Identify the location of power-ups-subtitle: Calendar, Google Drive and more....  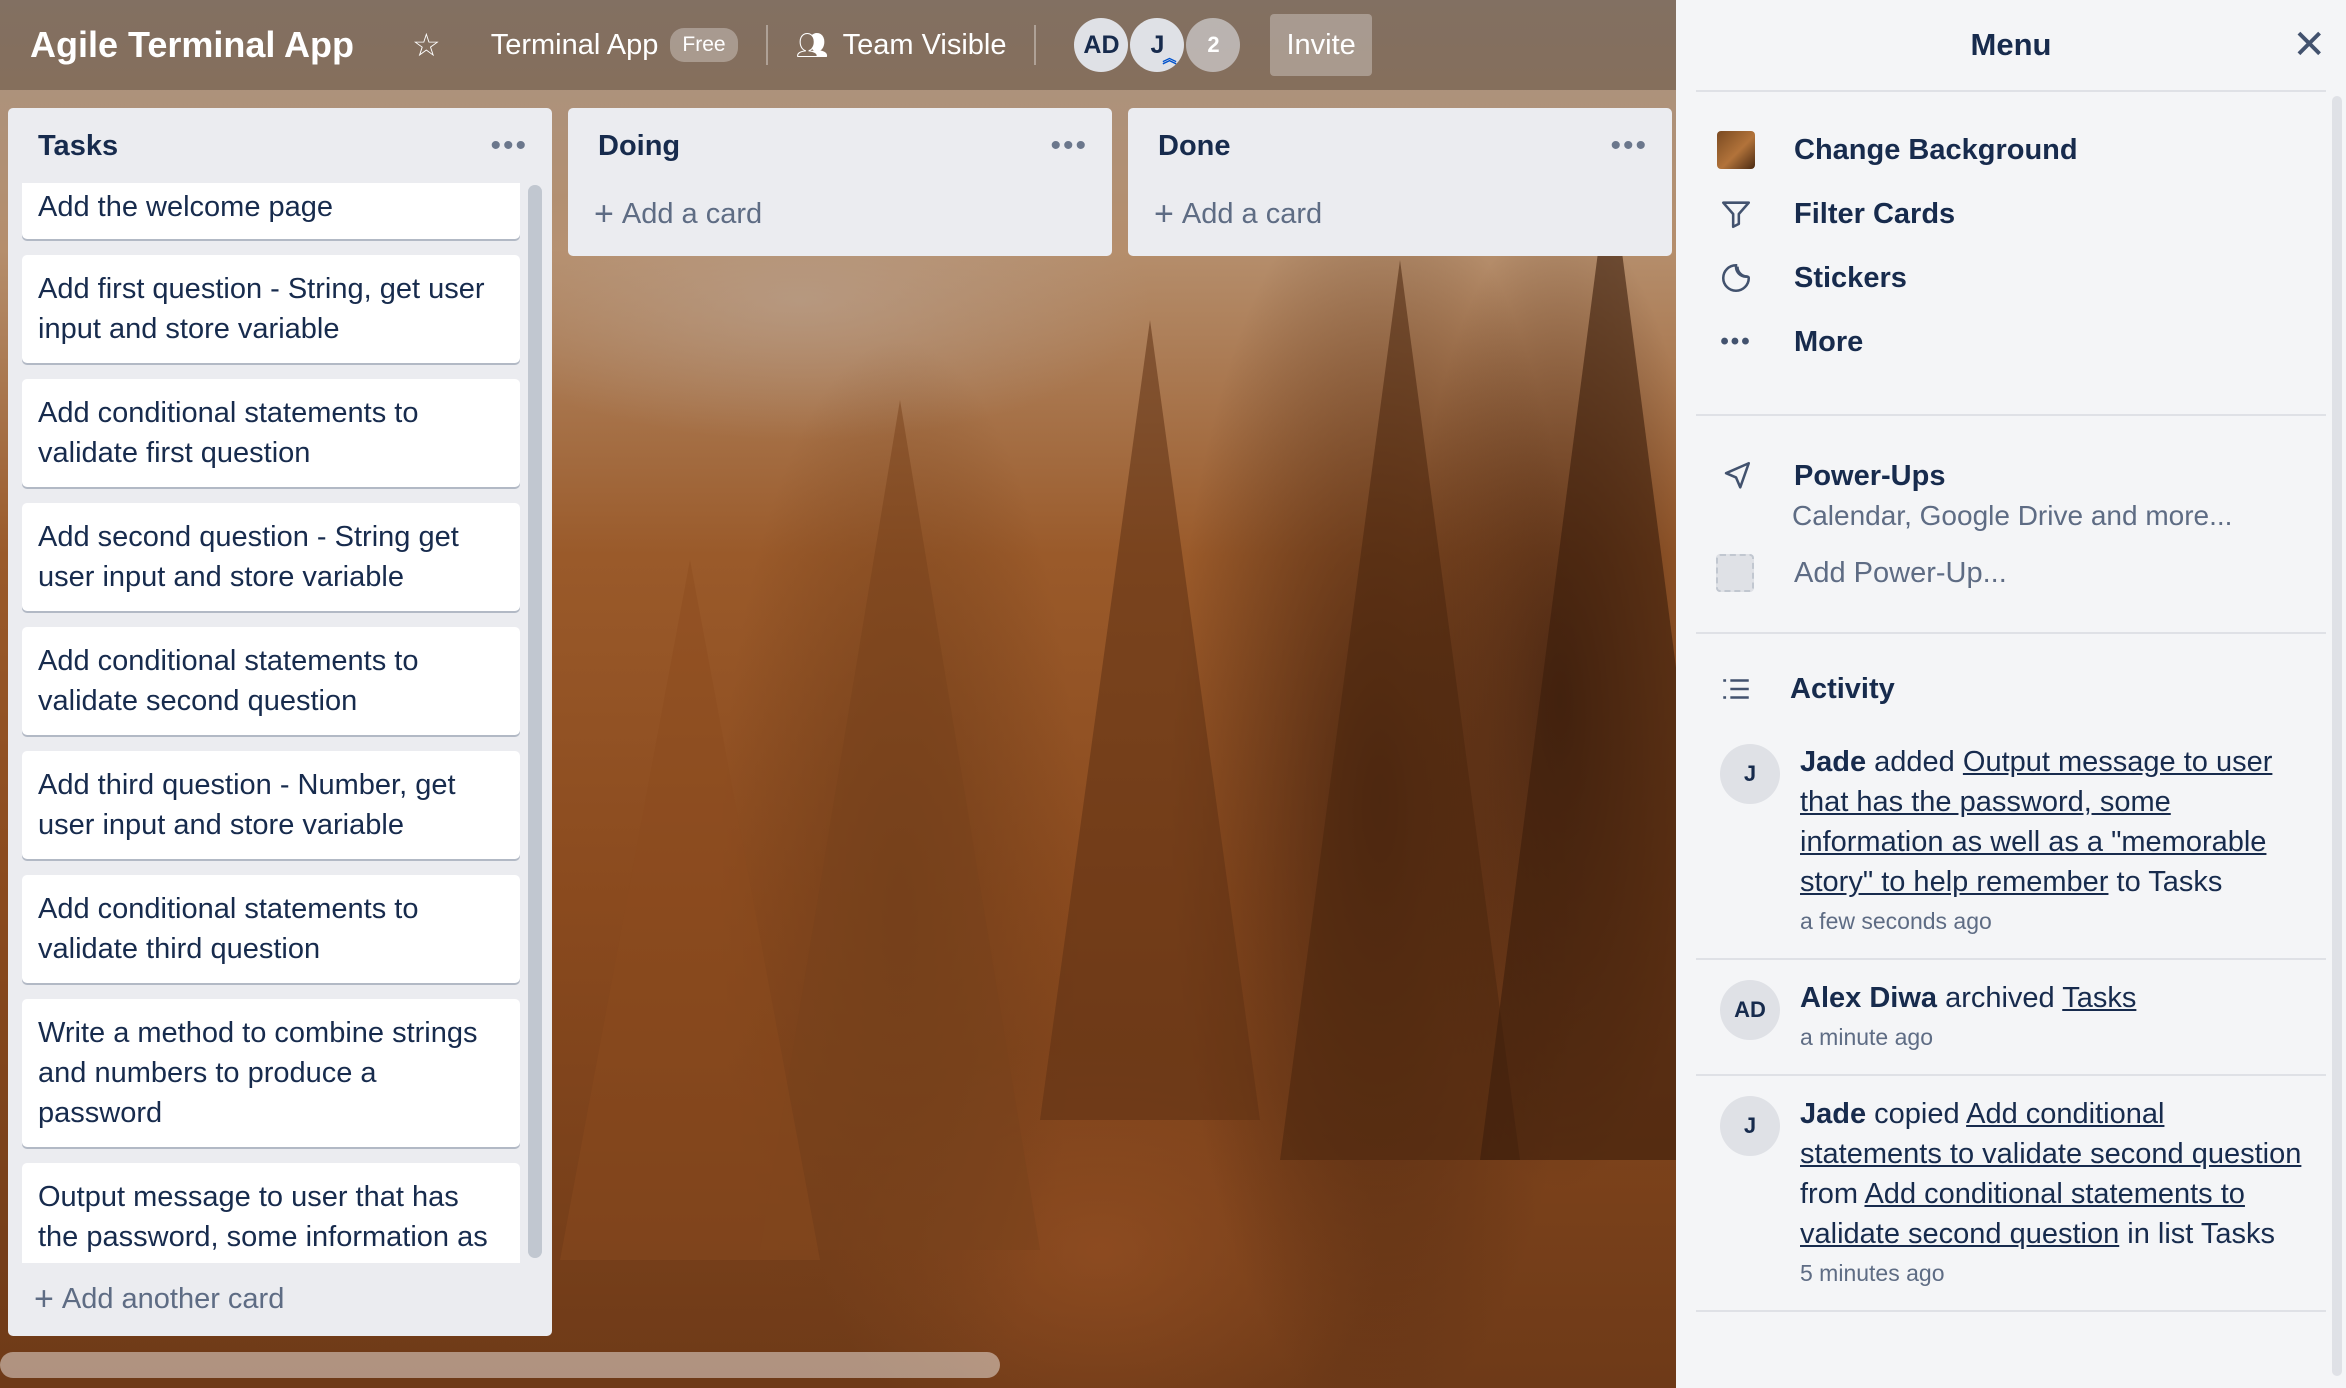
(2011, 516).